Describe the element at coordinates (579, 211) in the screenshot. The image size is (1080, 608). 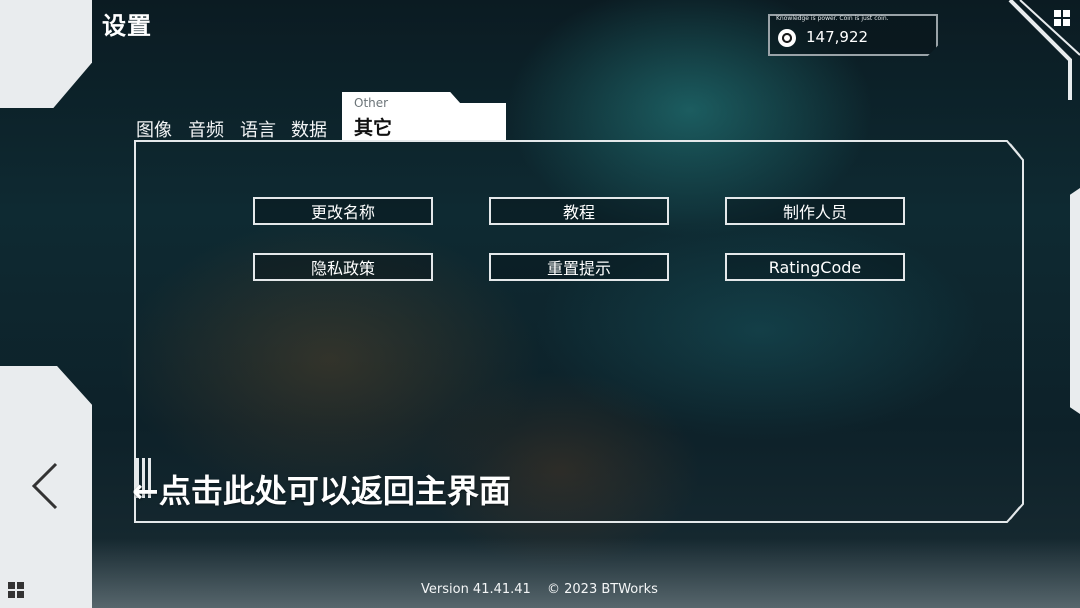
I see `tutorial-button: 教程` at that location.